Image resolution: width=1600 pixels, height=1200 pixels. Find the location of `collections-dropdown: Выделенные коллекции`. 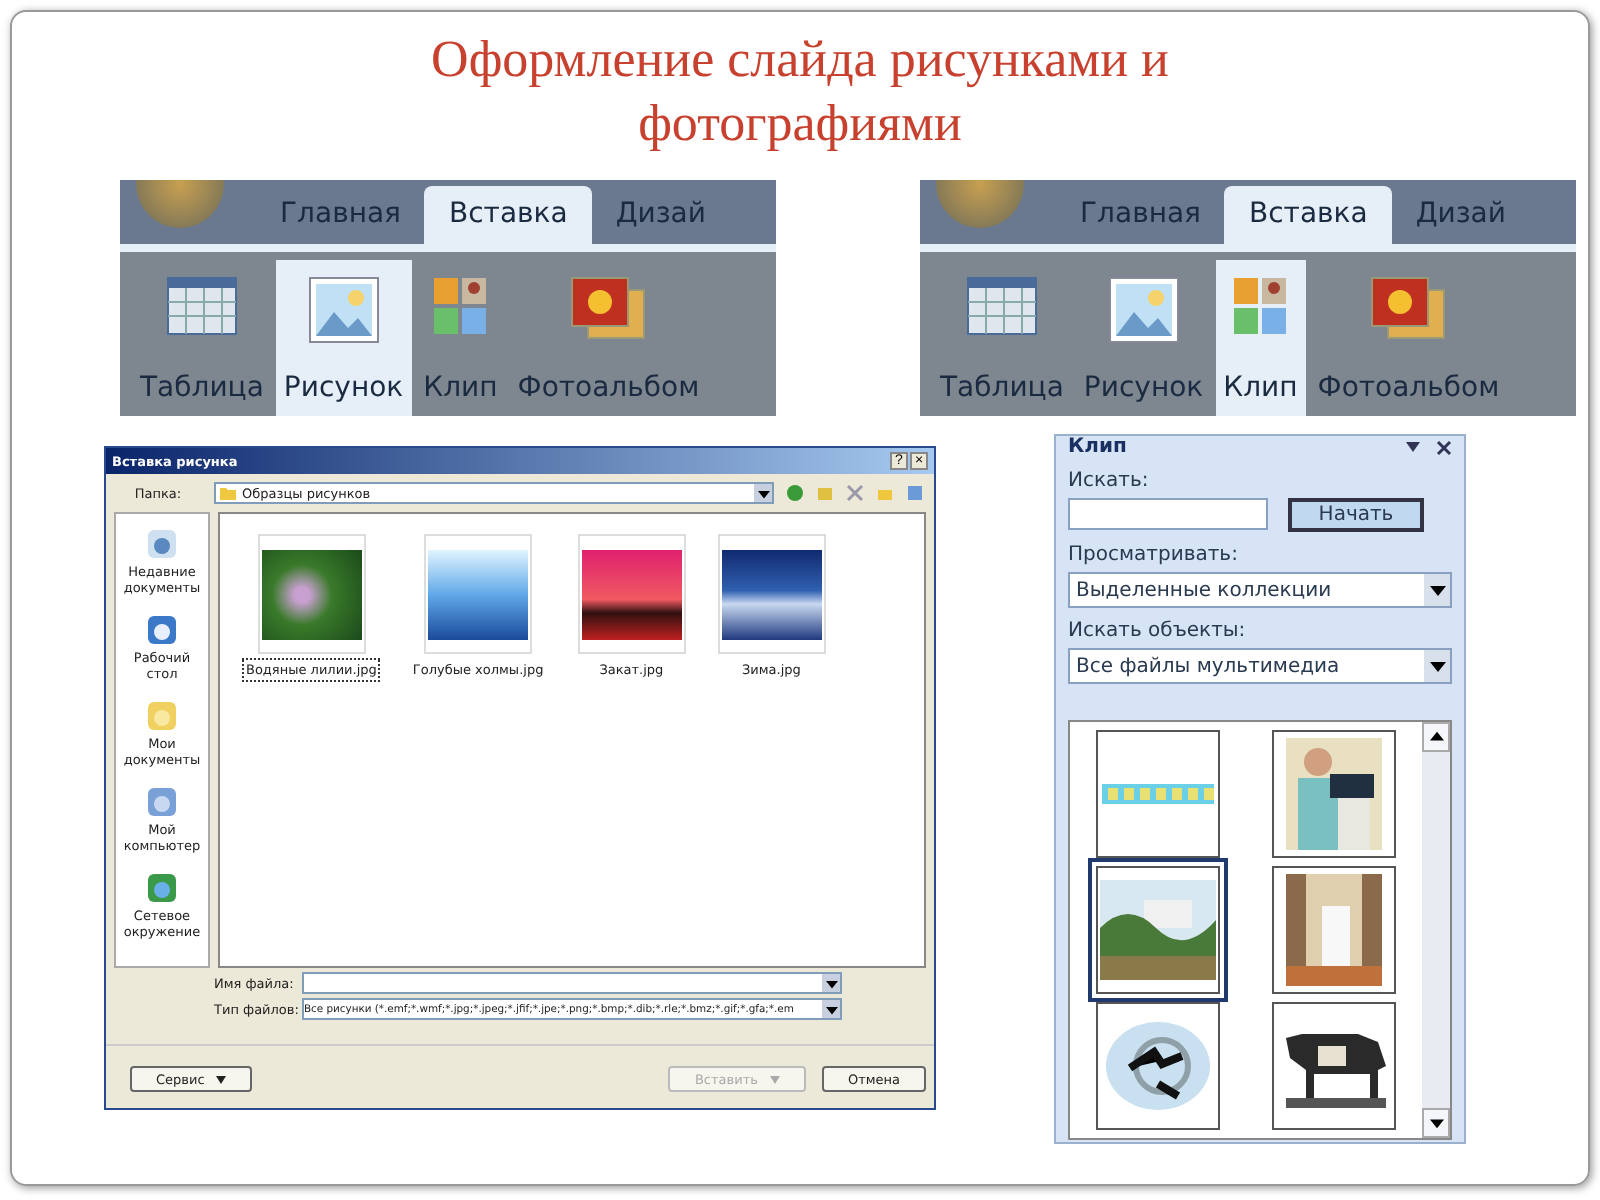

collections-dropdown: Выделенные коллекции is located at coordinates (1260, 590).